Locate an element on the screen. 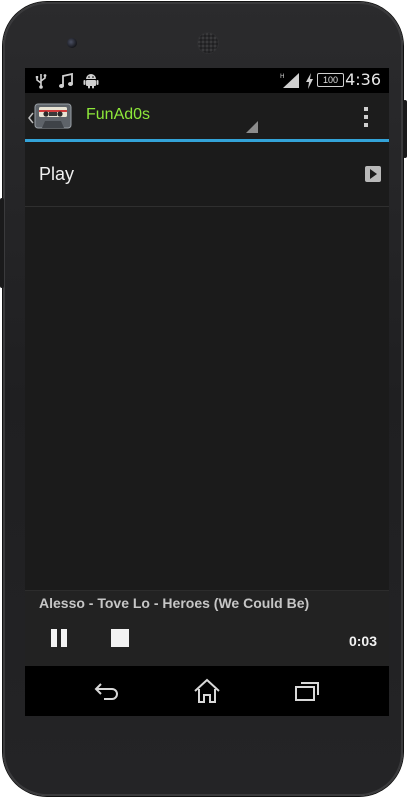 The image size is (408, 800). music-note-icon is located at coordinates (66, 80).